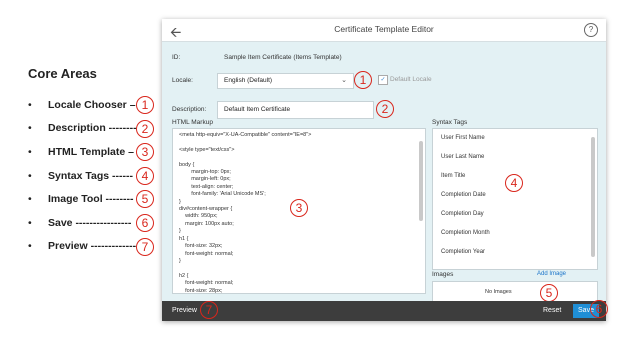 The width and height of the screenshot is (618, 338). I want to click on syntax-tag: User Last Name, so click(515, 157).